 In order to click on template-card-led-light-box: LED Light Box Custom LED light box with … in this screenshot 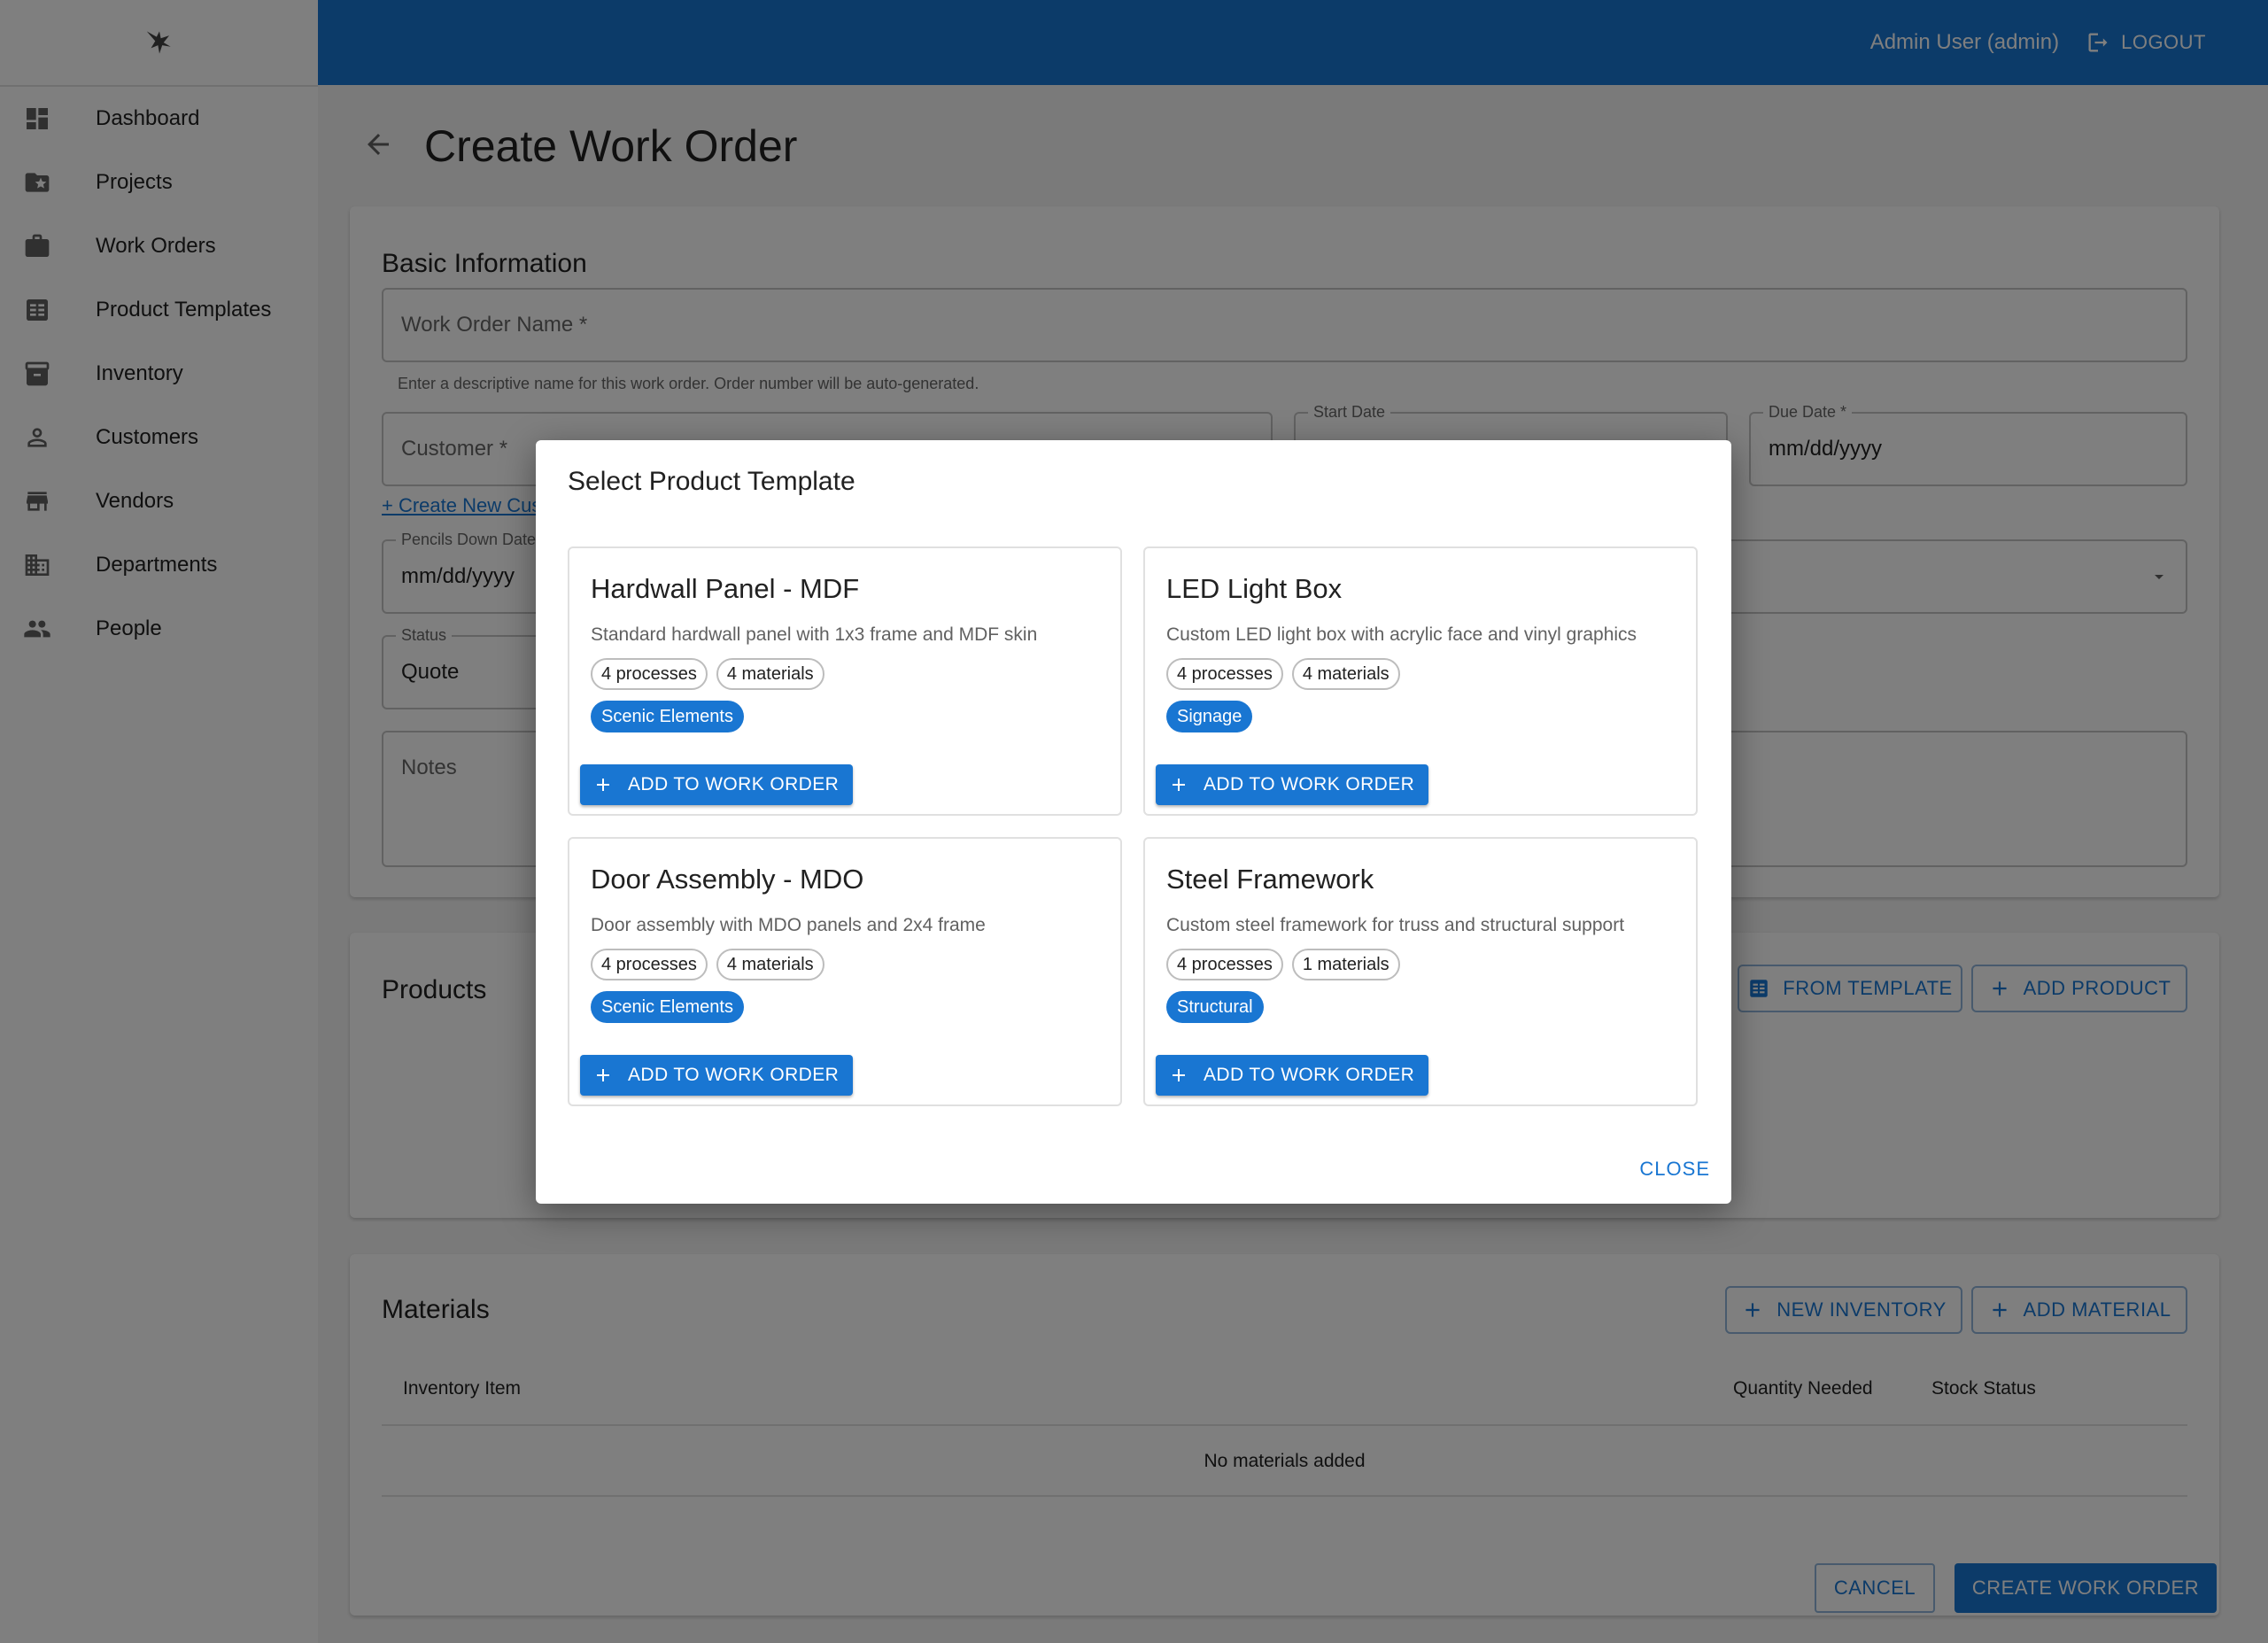, I will do `click(1420, 681)`.